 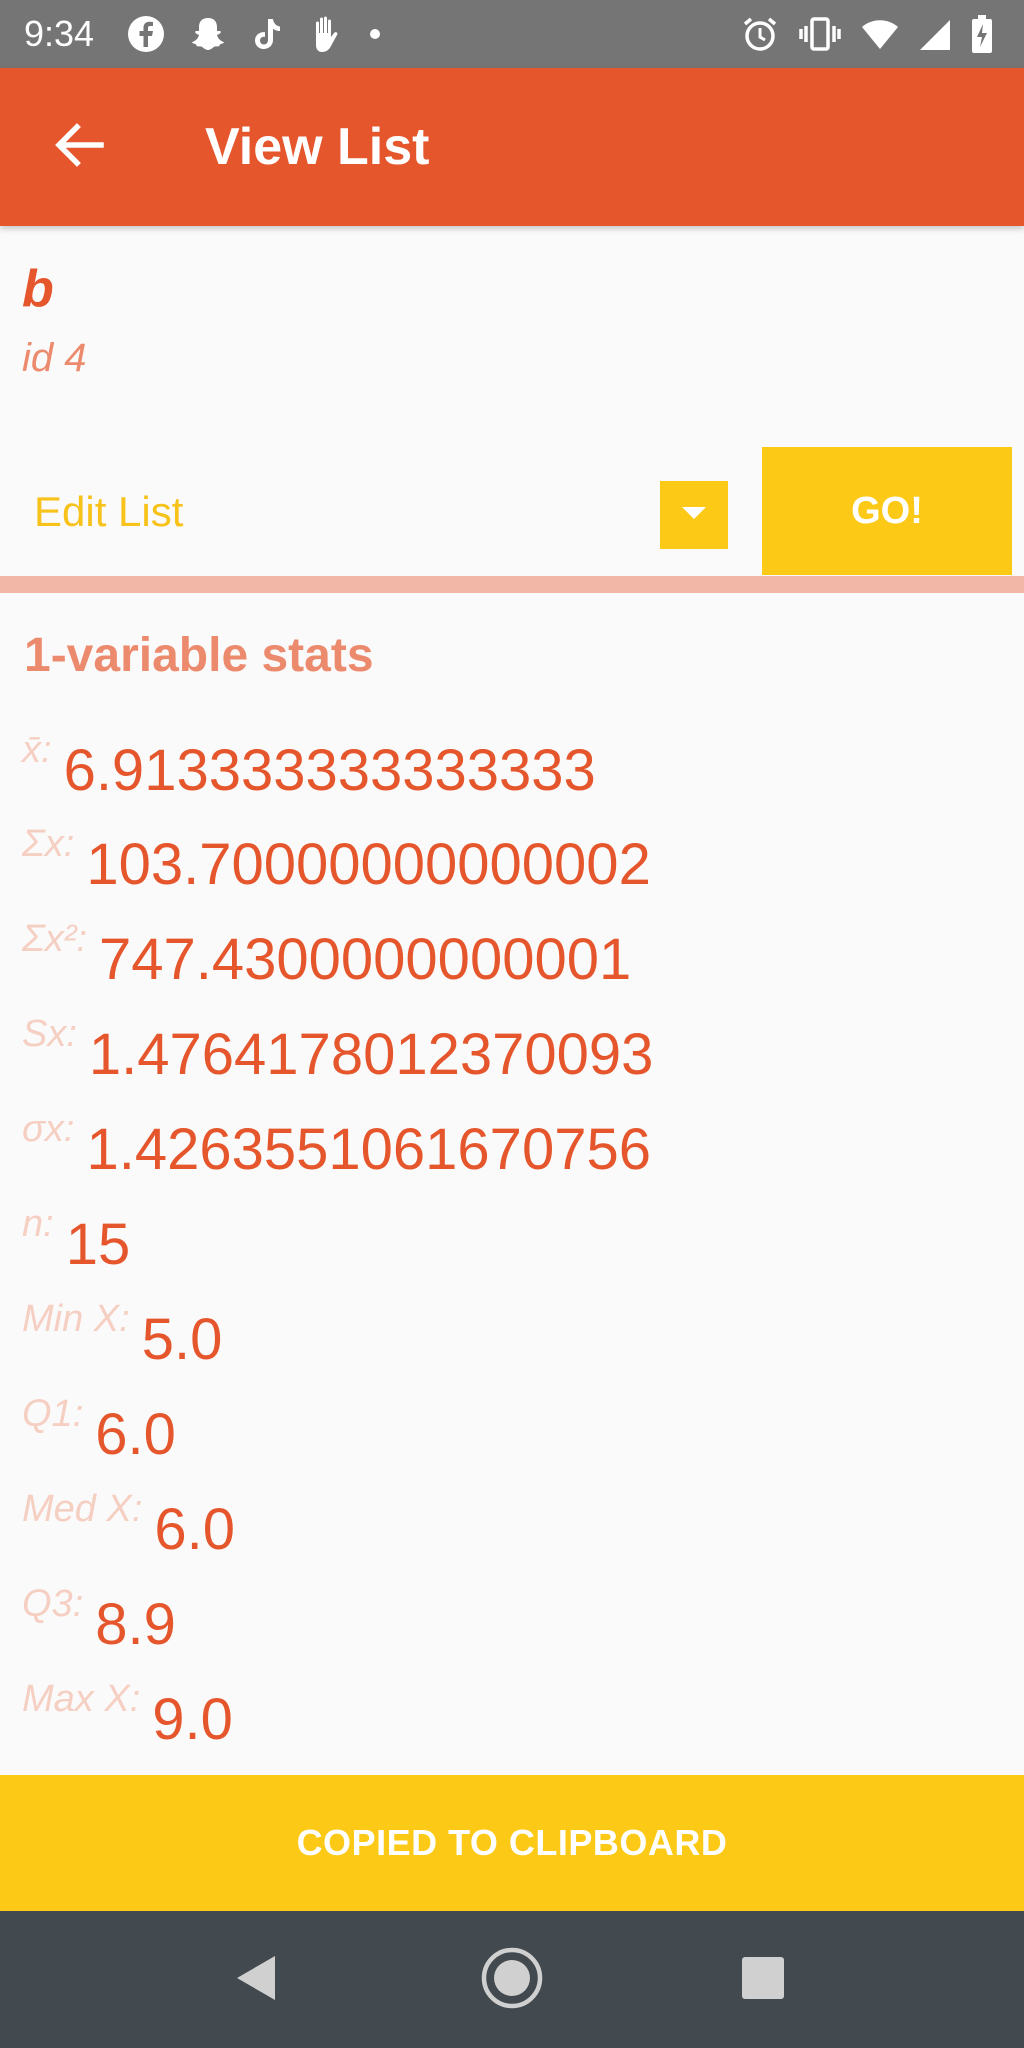 I want to click on alarm-icon, so click(x=760, y=34).